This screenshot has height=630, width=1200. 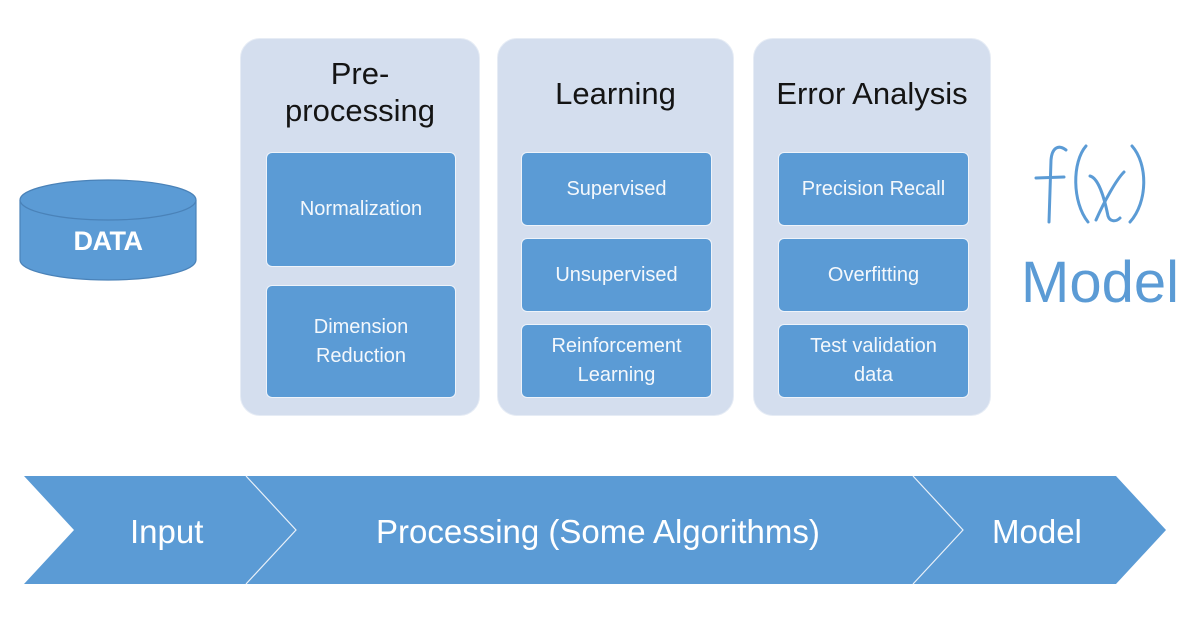 I want to click on item-overfitting: Overfitting, so click(x=873, y=275).